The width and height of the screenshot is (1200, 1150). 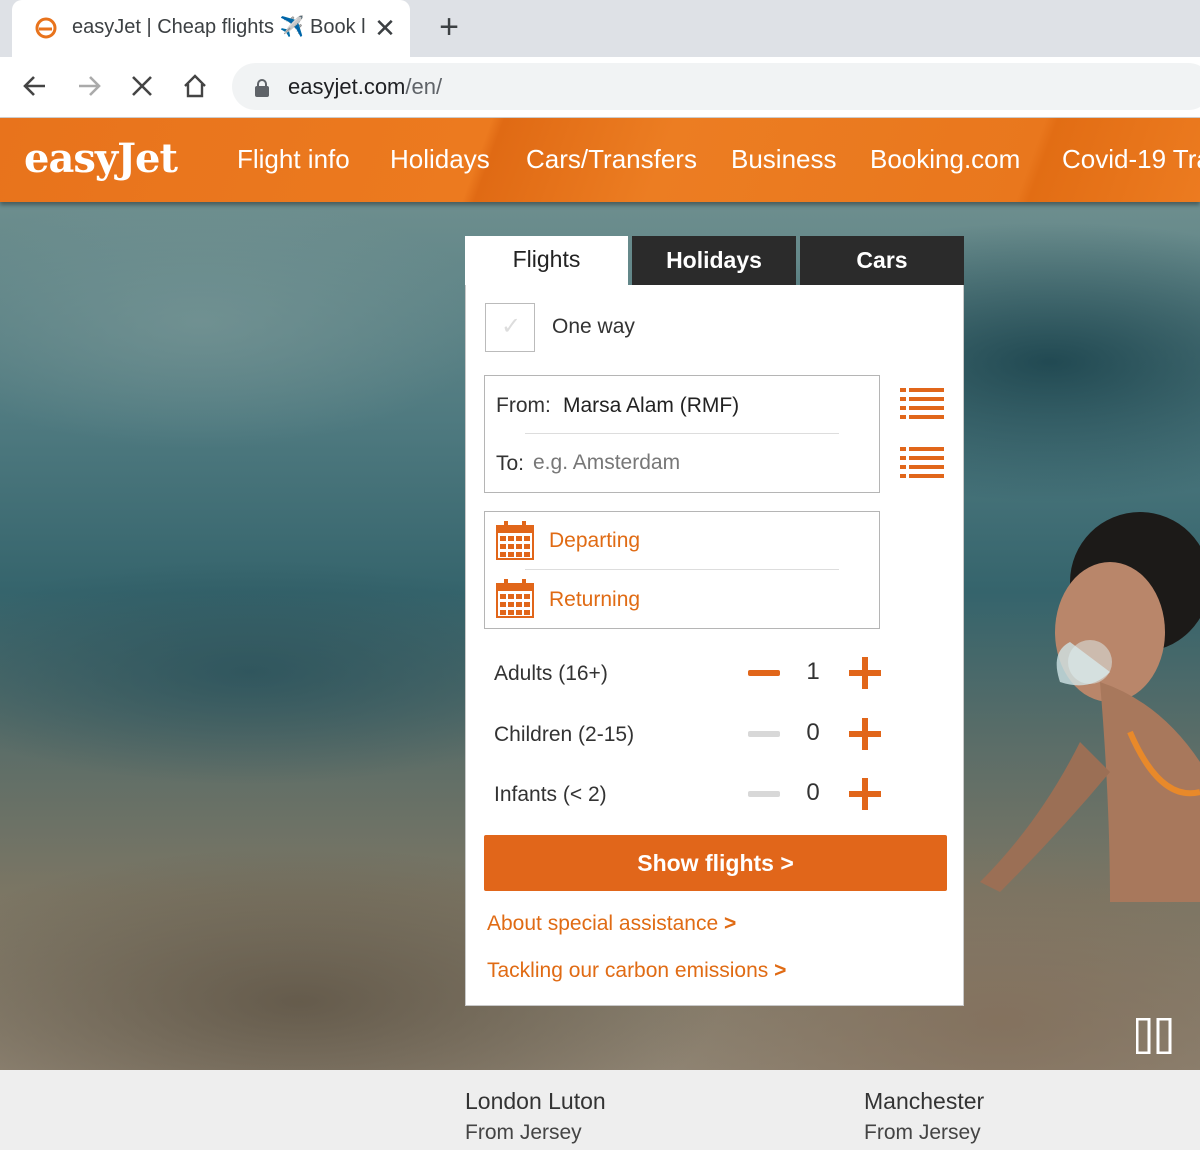 What do you see at coordinates (603, 923) in the screenshot?
I see `special-assistance-text: About special assistance` at bounding box center [603, 923].